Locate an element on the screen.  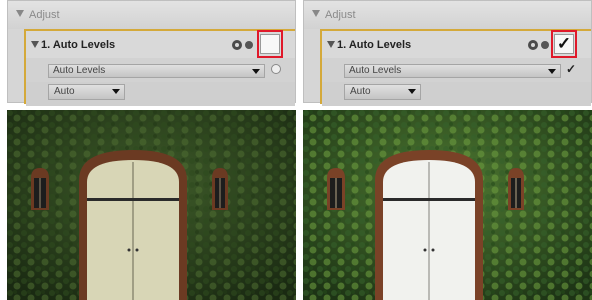
step-header: 1. Auto Levels ✓ is located at coordinates (456, 44).